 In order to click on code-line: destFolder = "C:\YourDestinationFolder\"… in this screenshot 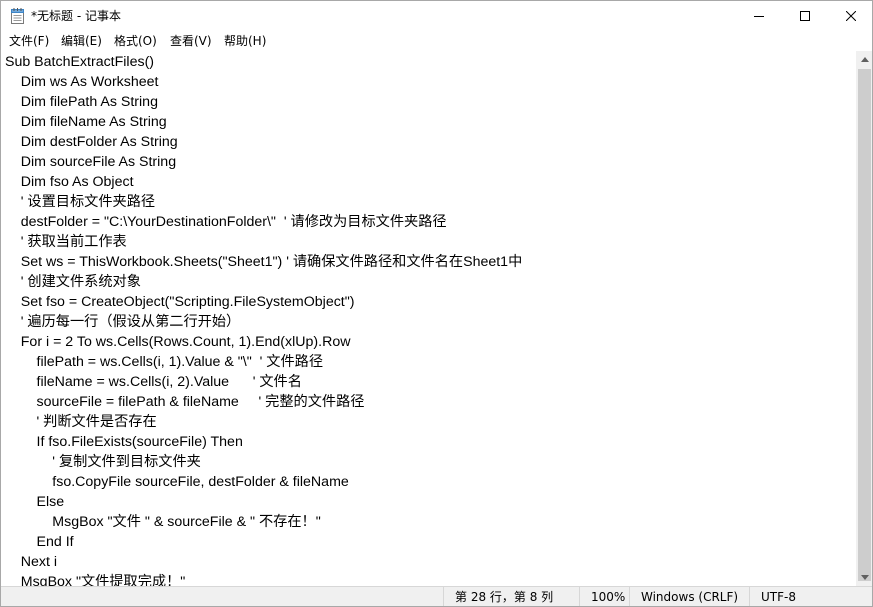, I will do `click(226, 222)`.